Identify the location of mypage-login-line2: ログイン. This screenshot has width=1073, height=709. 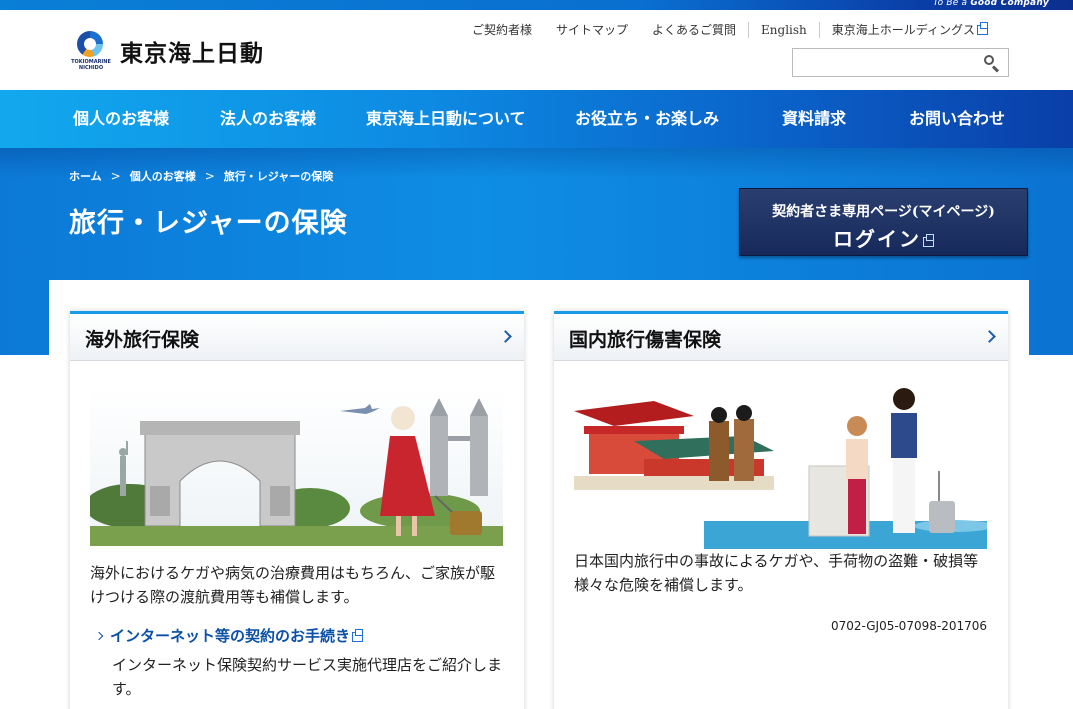
(877, 239).